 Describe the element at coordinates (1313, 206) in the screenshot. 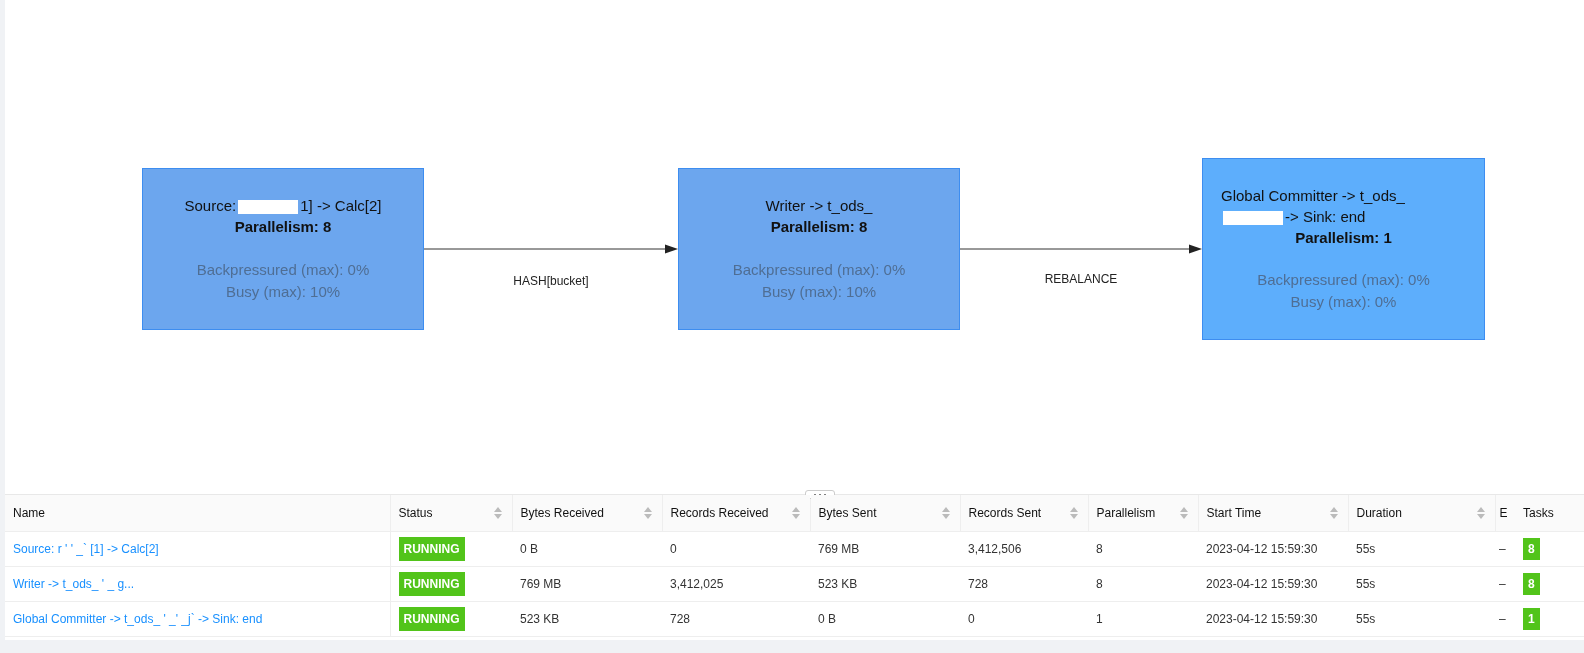

I see `node-title: Global Committer -> t_ods_ -> Sink: end` at that location.